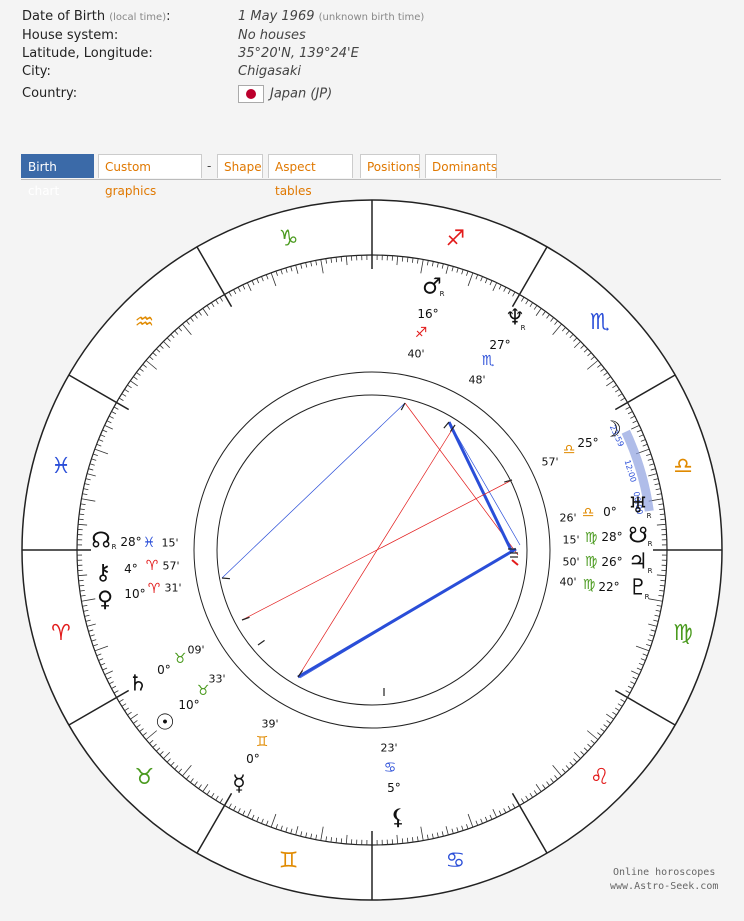 Image resolution: width=744 pixels, height=921 pixels. Describe the element at coordinates (570, 540) in the screenshot. I see `lilith-minute-label: 15'` at that location.